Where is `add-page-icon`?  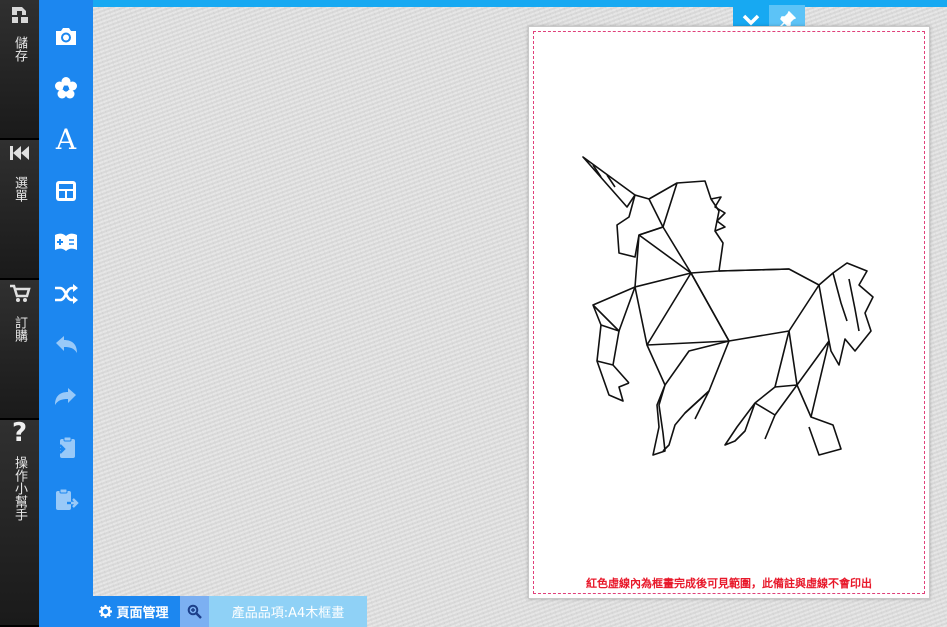
add-page-icon is located at coordinates (66, 242).